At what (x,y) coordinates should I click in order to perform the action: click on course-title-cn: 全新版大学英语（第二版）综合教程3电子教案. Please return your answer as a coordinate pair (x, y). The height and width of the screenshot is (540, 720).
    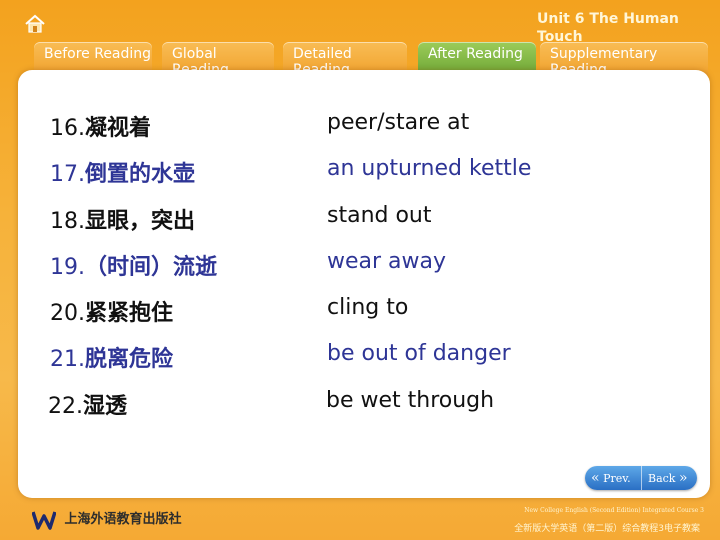
    Looking at the image, I should click on (607, 529).